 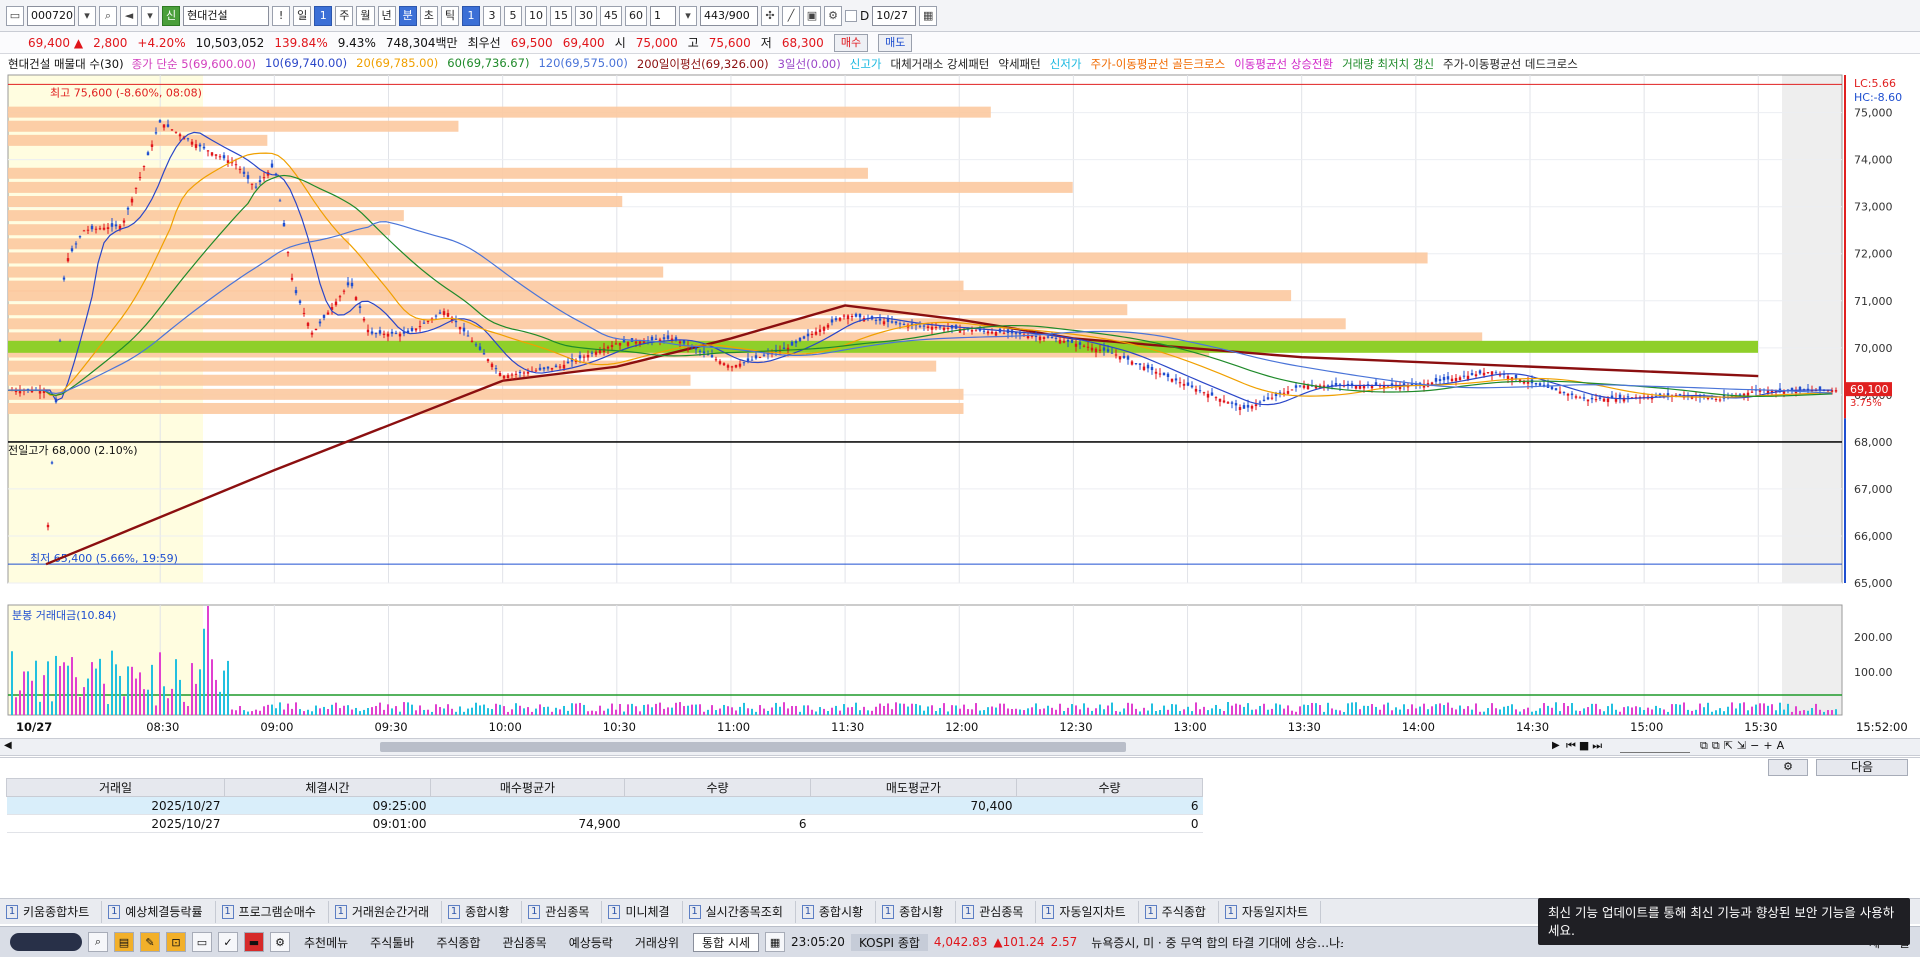 What do you see at coordinates (1019, 64) in the screenshot?
I see `legend-item: 약세패턴` at bounding box center [1019, 64].